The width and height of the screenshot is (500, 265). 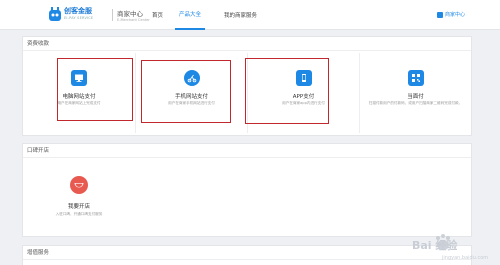 What do you see at coordinates (415, 103) in the screenshot?
I see `card-desc: 扫描付款用户的付款码，或用户扫描商家二维码完成付款。` at bounding box center [415, 103].